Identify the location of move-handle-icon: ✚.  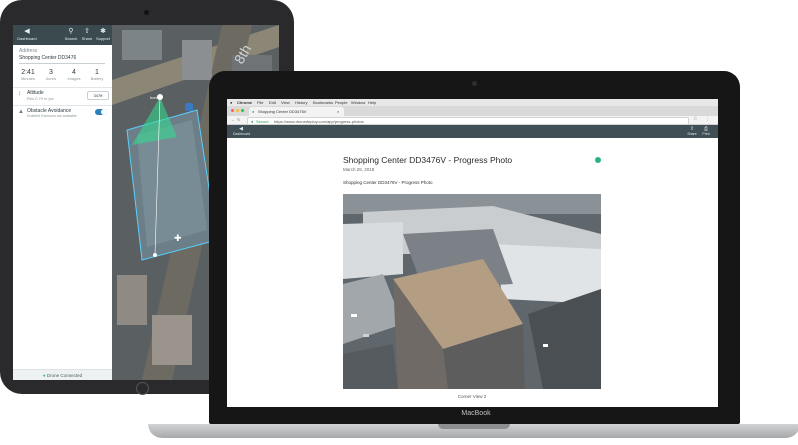
(178, 238).